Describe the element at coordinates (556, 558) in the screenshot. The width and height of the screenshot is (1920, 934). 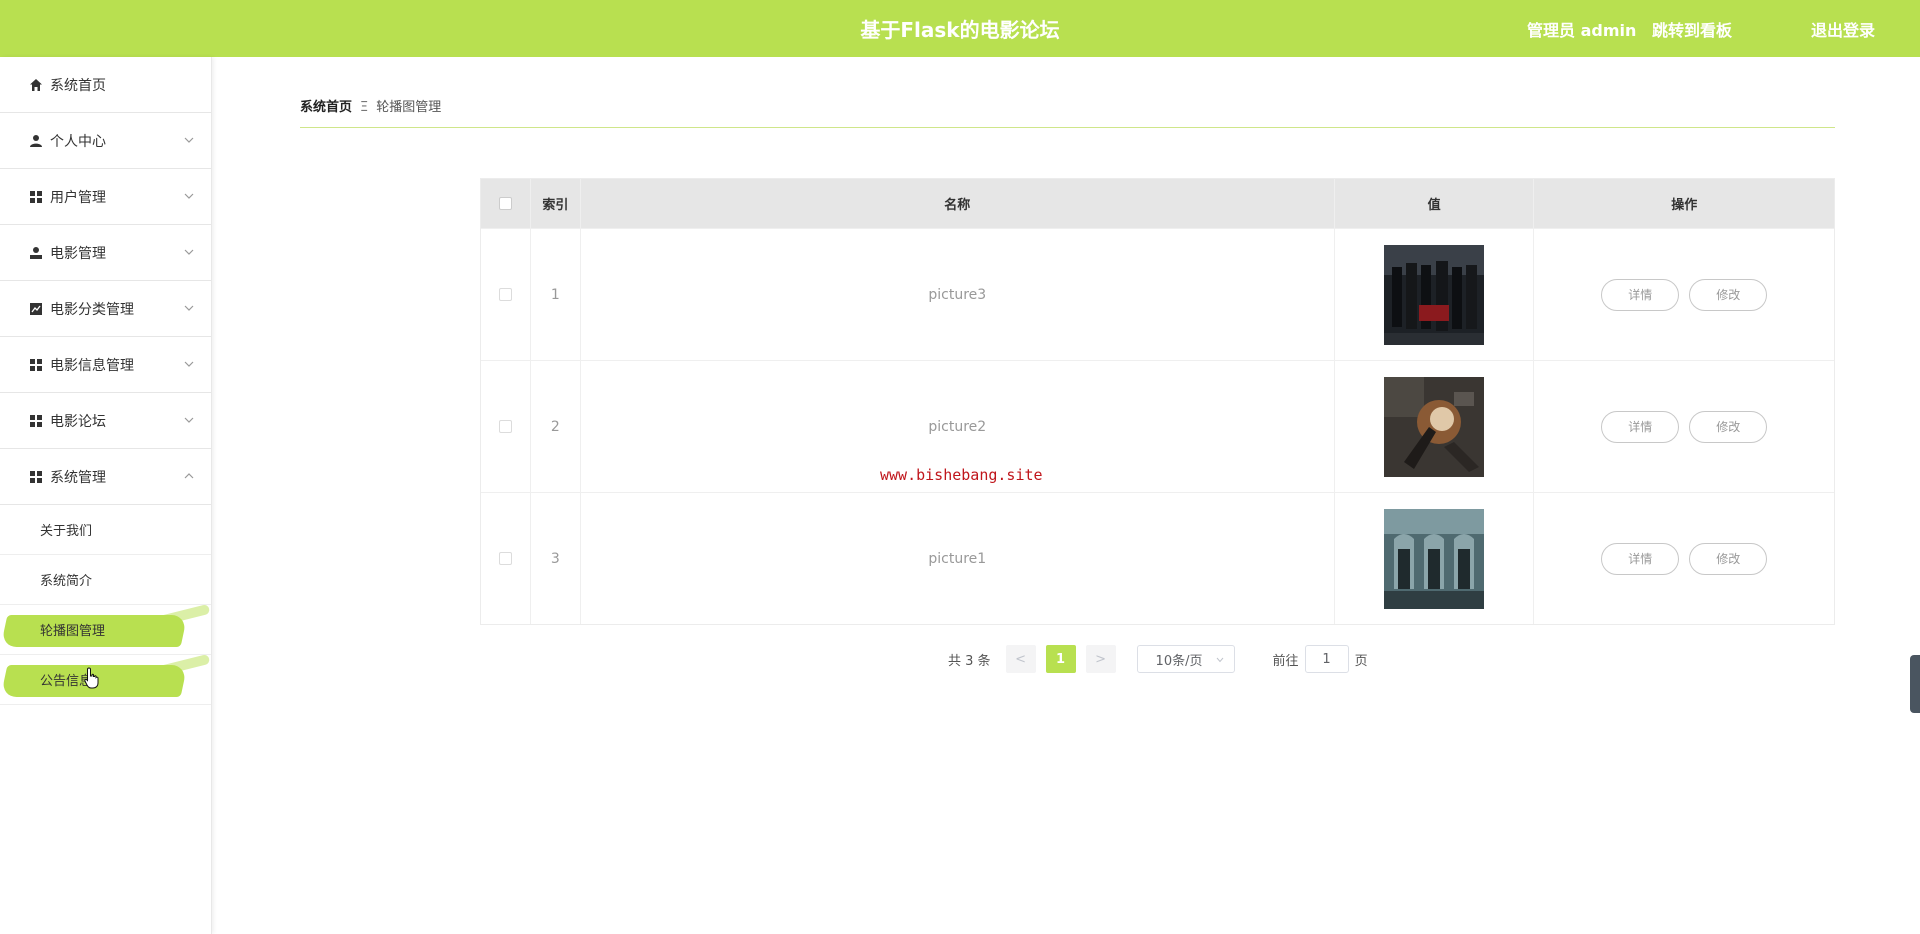
I see `row-index: 3` at that location.